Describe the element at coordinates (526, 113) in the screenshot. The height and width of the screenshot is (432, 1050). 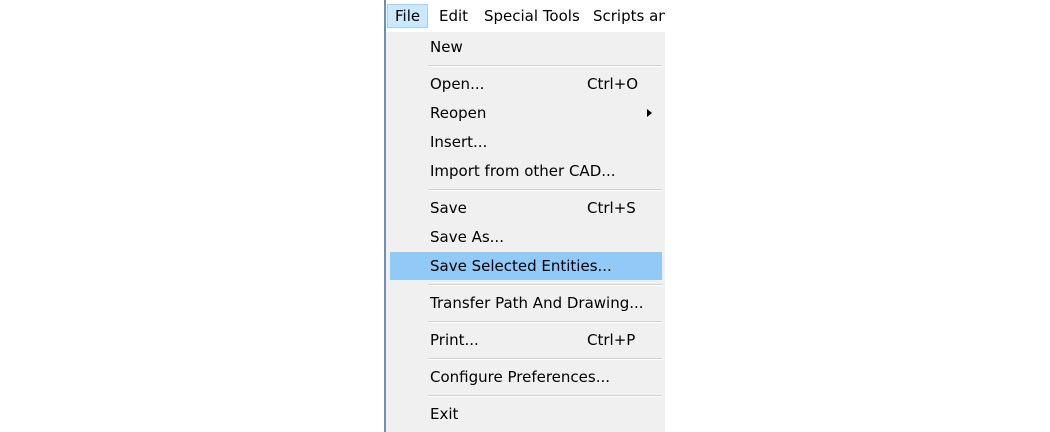
I see `menu-item-reopen: Reopen` at that location.